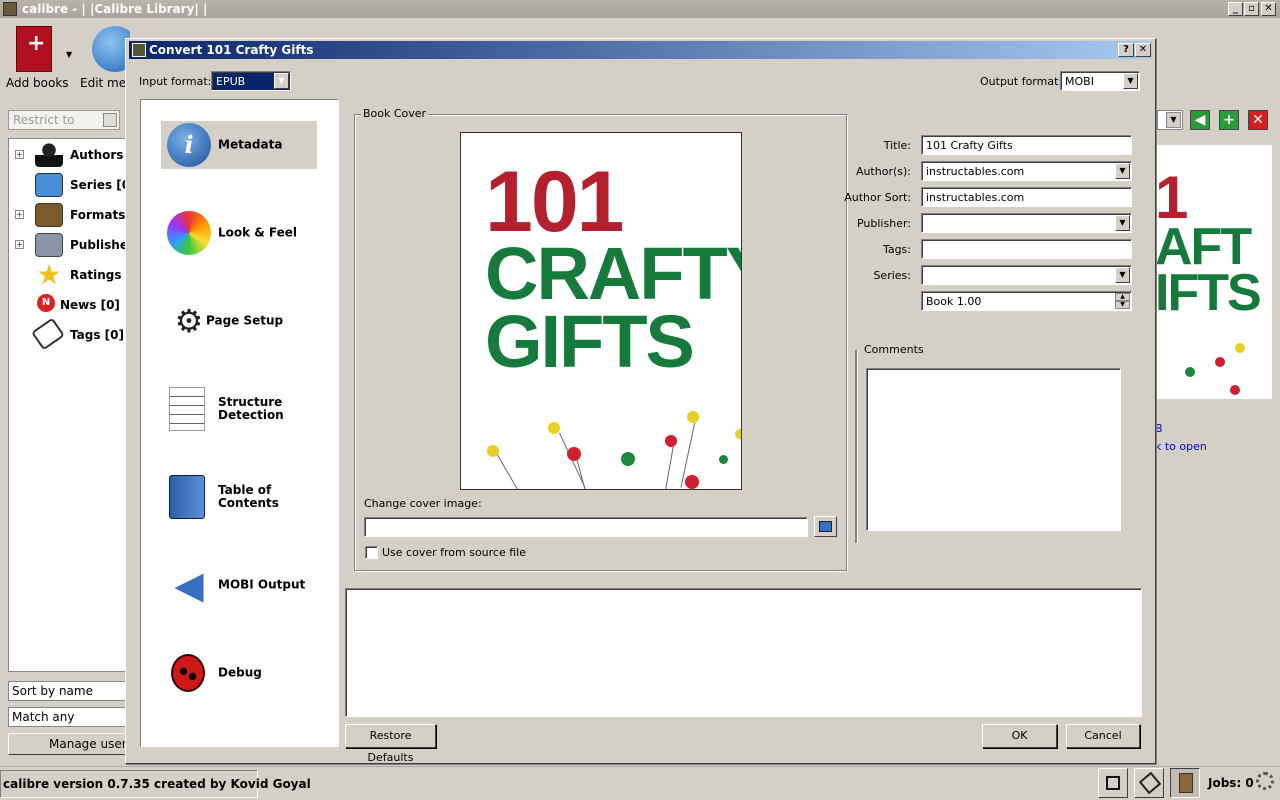  What do you see at coordinates (883, 171) in the screenshot?
I see `authors-label: Author(s):` at bounding box center [883, 171].